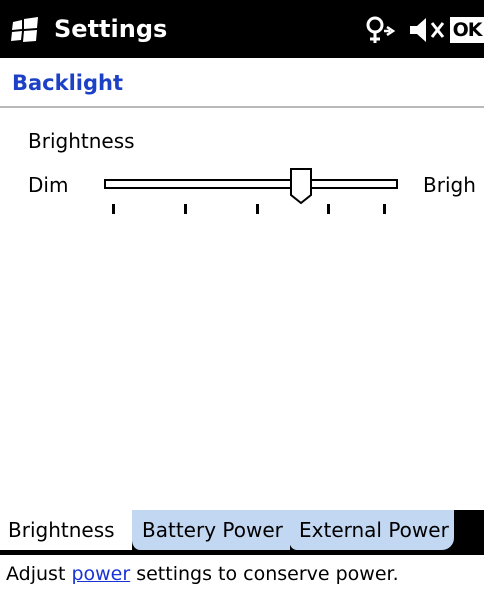 The width and height of the screenshot is (484, 590). I want to click on slider-max-label: Brigh, so click(449, 185).